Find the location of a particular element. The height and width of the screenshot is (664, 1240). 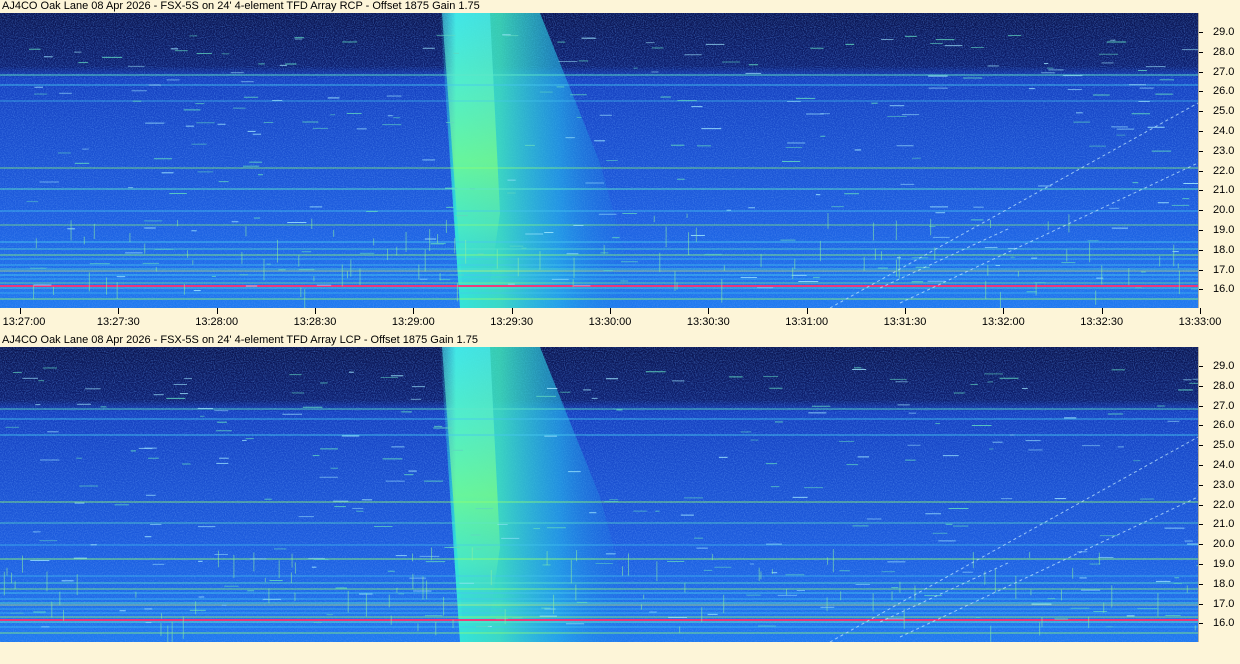

time-tick-label: 13:32:30 is located at coordinates (1102, 322).